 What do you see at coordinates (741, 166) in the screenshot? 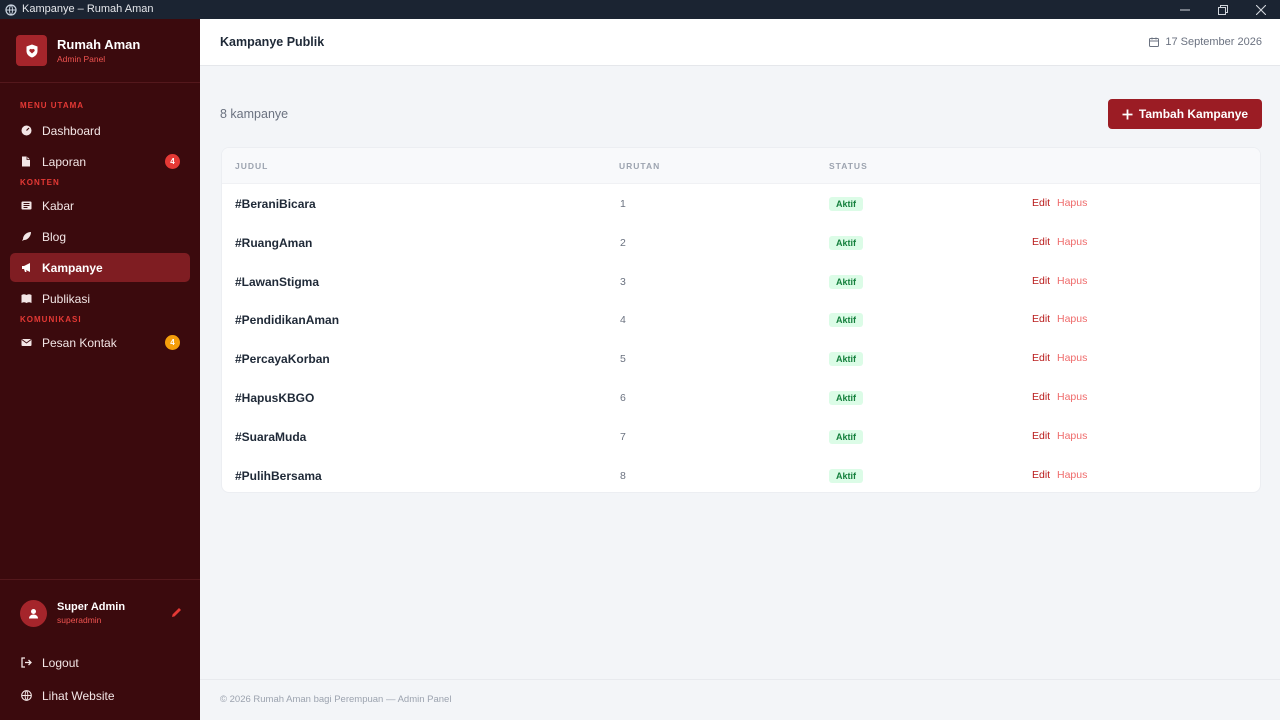
I see `table-header: JUDUL URUTAN STATUS` at bounding box center [741, 166].